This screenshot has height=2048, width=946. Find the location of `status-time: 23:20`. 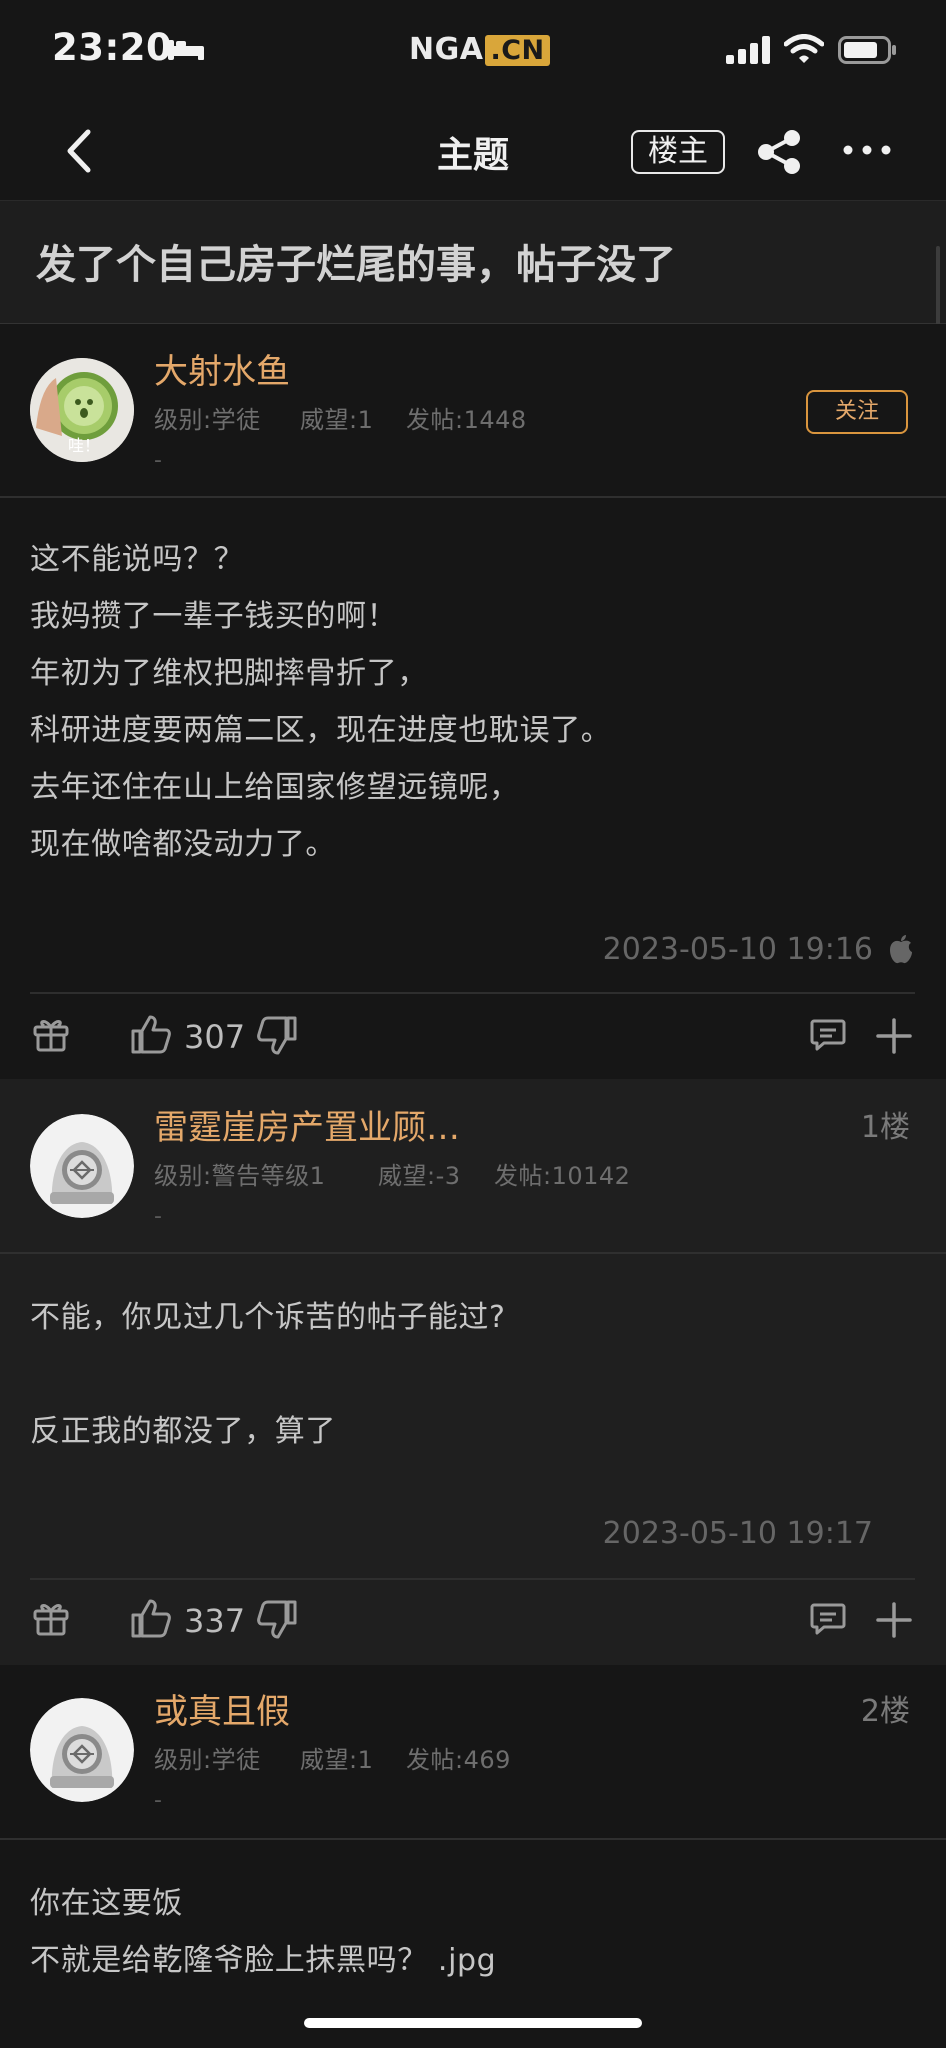

status-time: 23:20 is located at coordinates (112, 47).